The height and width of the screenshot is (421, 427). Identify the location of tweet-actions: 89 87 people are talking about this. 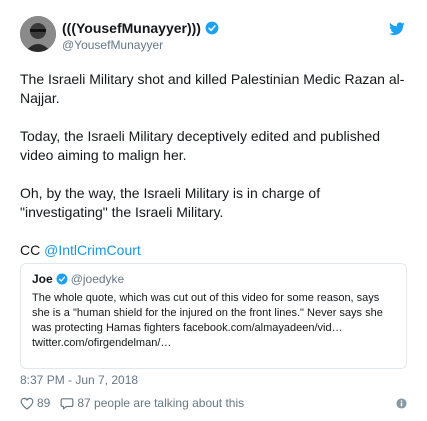
(132, 403).